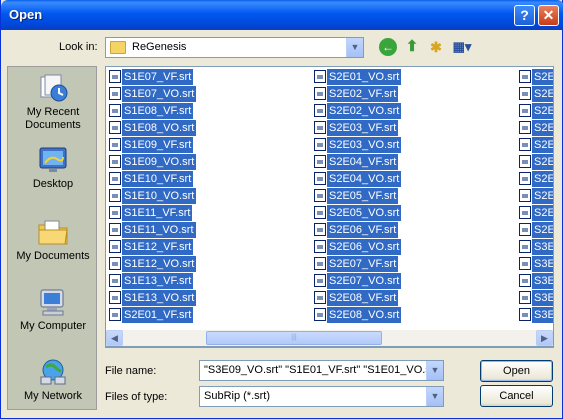 Image resolution: width=563 pixels, height=419 pixels. I want to click on place-desktop: Desktop, so click(53, 168).